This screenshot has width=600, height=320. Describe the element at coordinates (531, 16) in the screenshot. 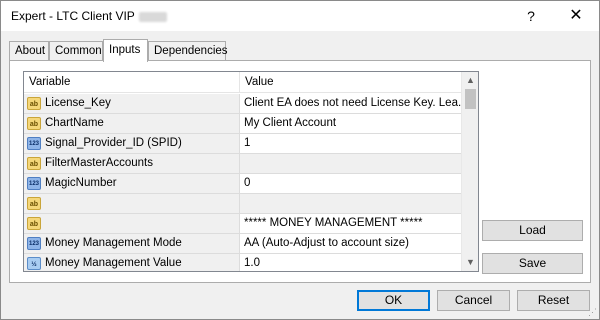

I see `help-button: ?` at that location.